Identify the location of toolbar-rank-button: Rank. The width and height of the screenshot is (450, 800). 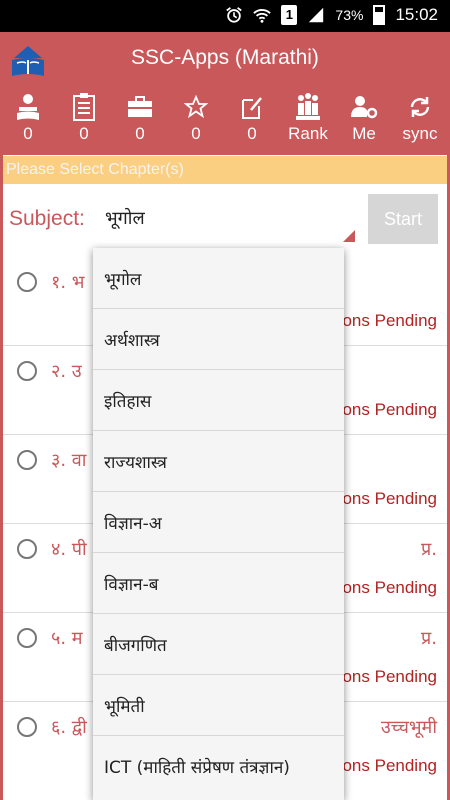
(308, 122).